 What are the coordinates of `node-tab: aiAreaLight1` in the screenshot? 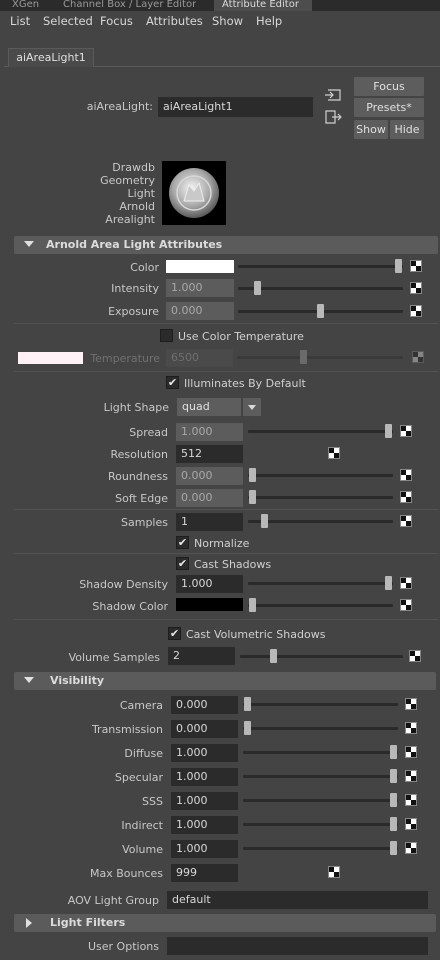 It's located at (51, 57).